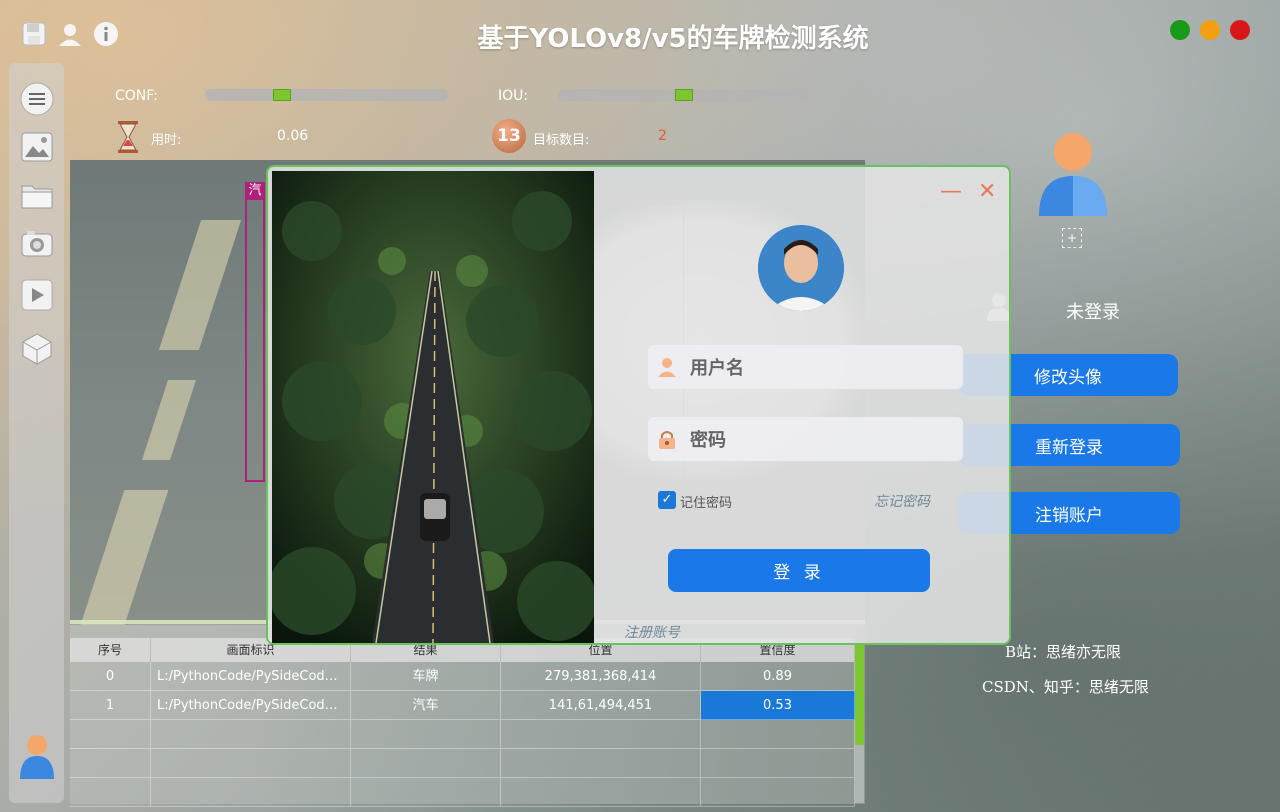  What do you see at coordinates (166, 140) in the screenshot?
I see `time-label: 用时:` at bounding box center [166, 140].